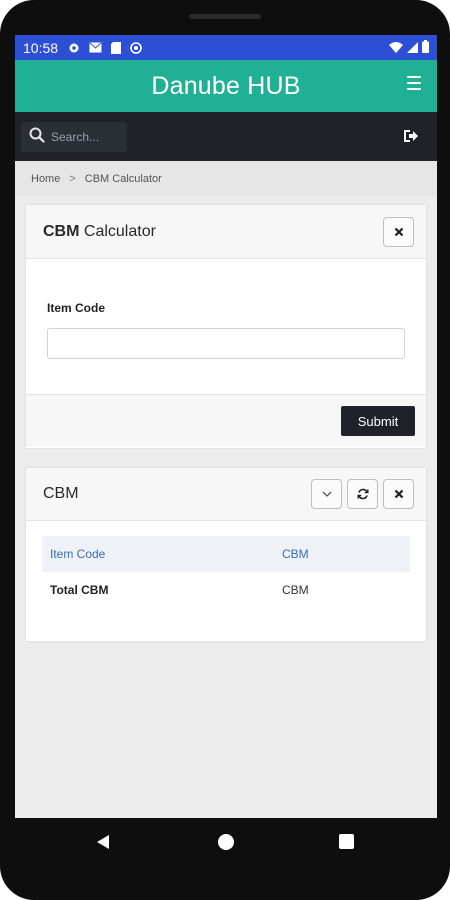 Image resolution: width=450 pixels, height=900 pixels. What do you see at coordinates (74, 48) in the screenshot?
I see `settings-icon` at bounding box center [74, 48].